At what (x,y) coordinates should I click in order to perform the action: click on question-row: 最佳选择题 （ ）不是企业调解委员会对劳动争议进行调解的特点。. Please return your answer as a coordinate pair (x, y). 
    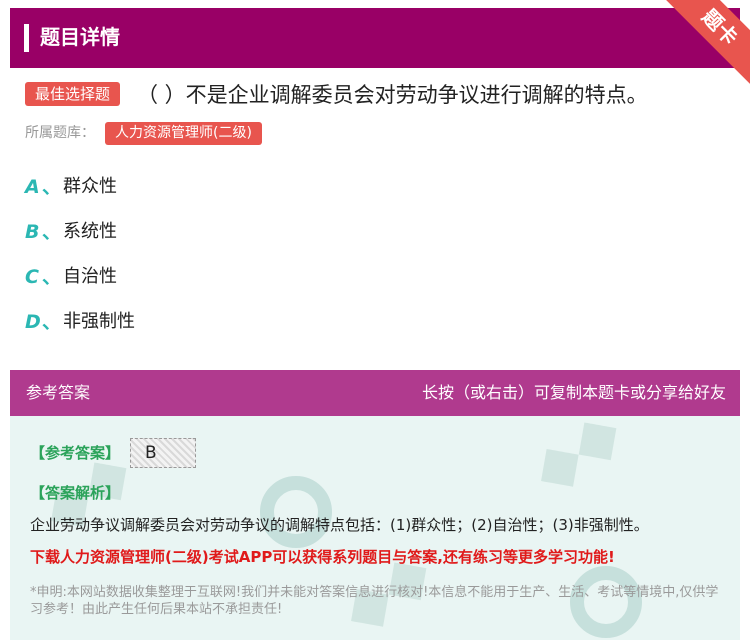
    Looking at the image, I should click on (382, 96).